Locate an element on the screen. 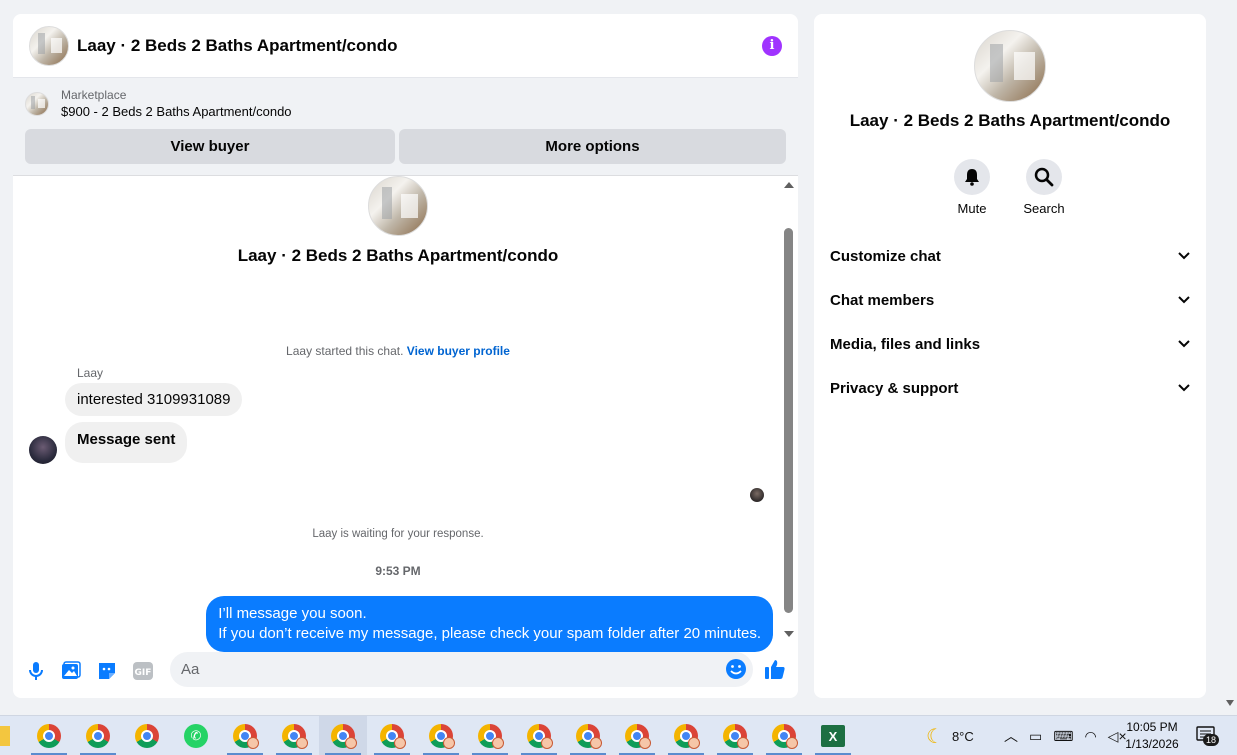 The image size is (1237, 755). thumbs-up-icon is located at coordinates (775, 669).